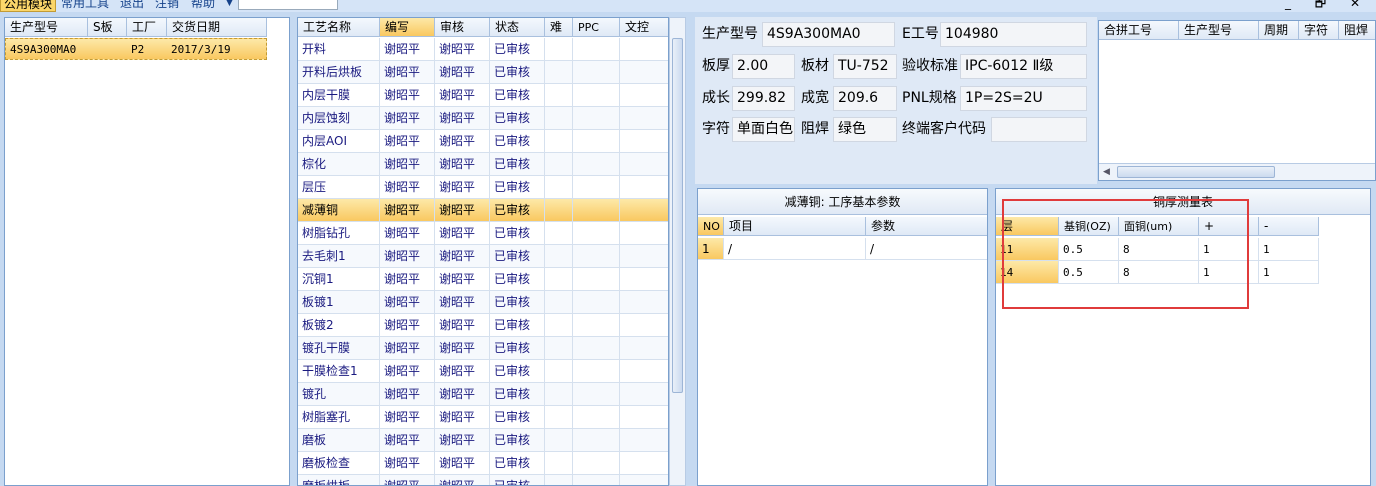 The image size is (1376, 486). What do you see at coordinates (339, 371) in the screenshot?
I see `process-name: 干膜检查1` at bounding box center [339, 371].